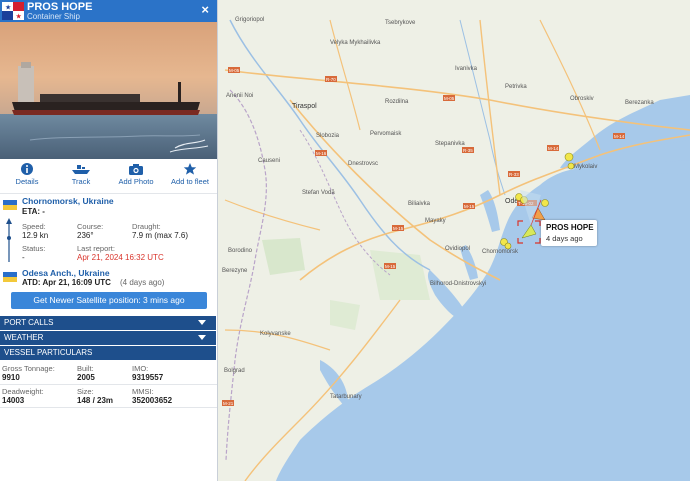  I want to click on map-place-label: Tsebrykove, so click(400, 23).